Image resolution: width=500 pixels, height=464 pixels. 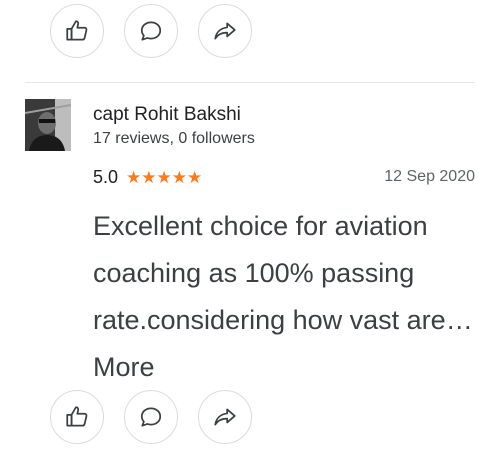 I want to click on avatar, so click(x=48, y=125).